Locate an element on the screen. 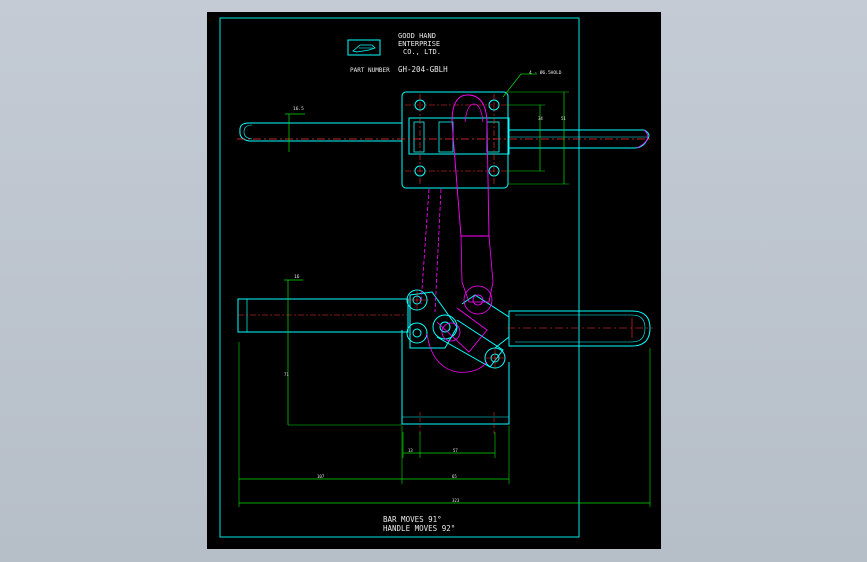  dim-overall-height: 71 is located at coordinates (286, 374).